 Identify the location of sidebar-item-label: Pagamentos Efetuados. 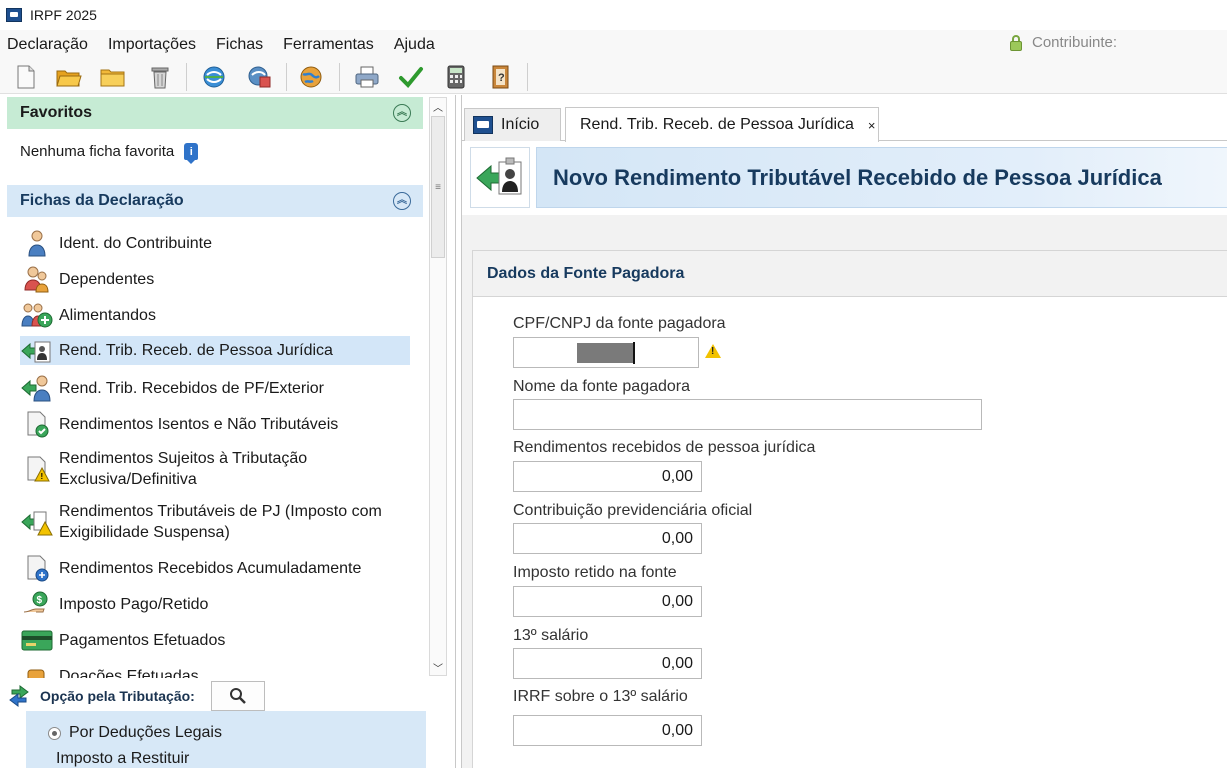
(142, 640).